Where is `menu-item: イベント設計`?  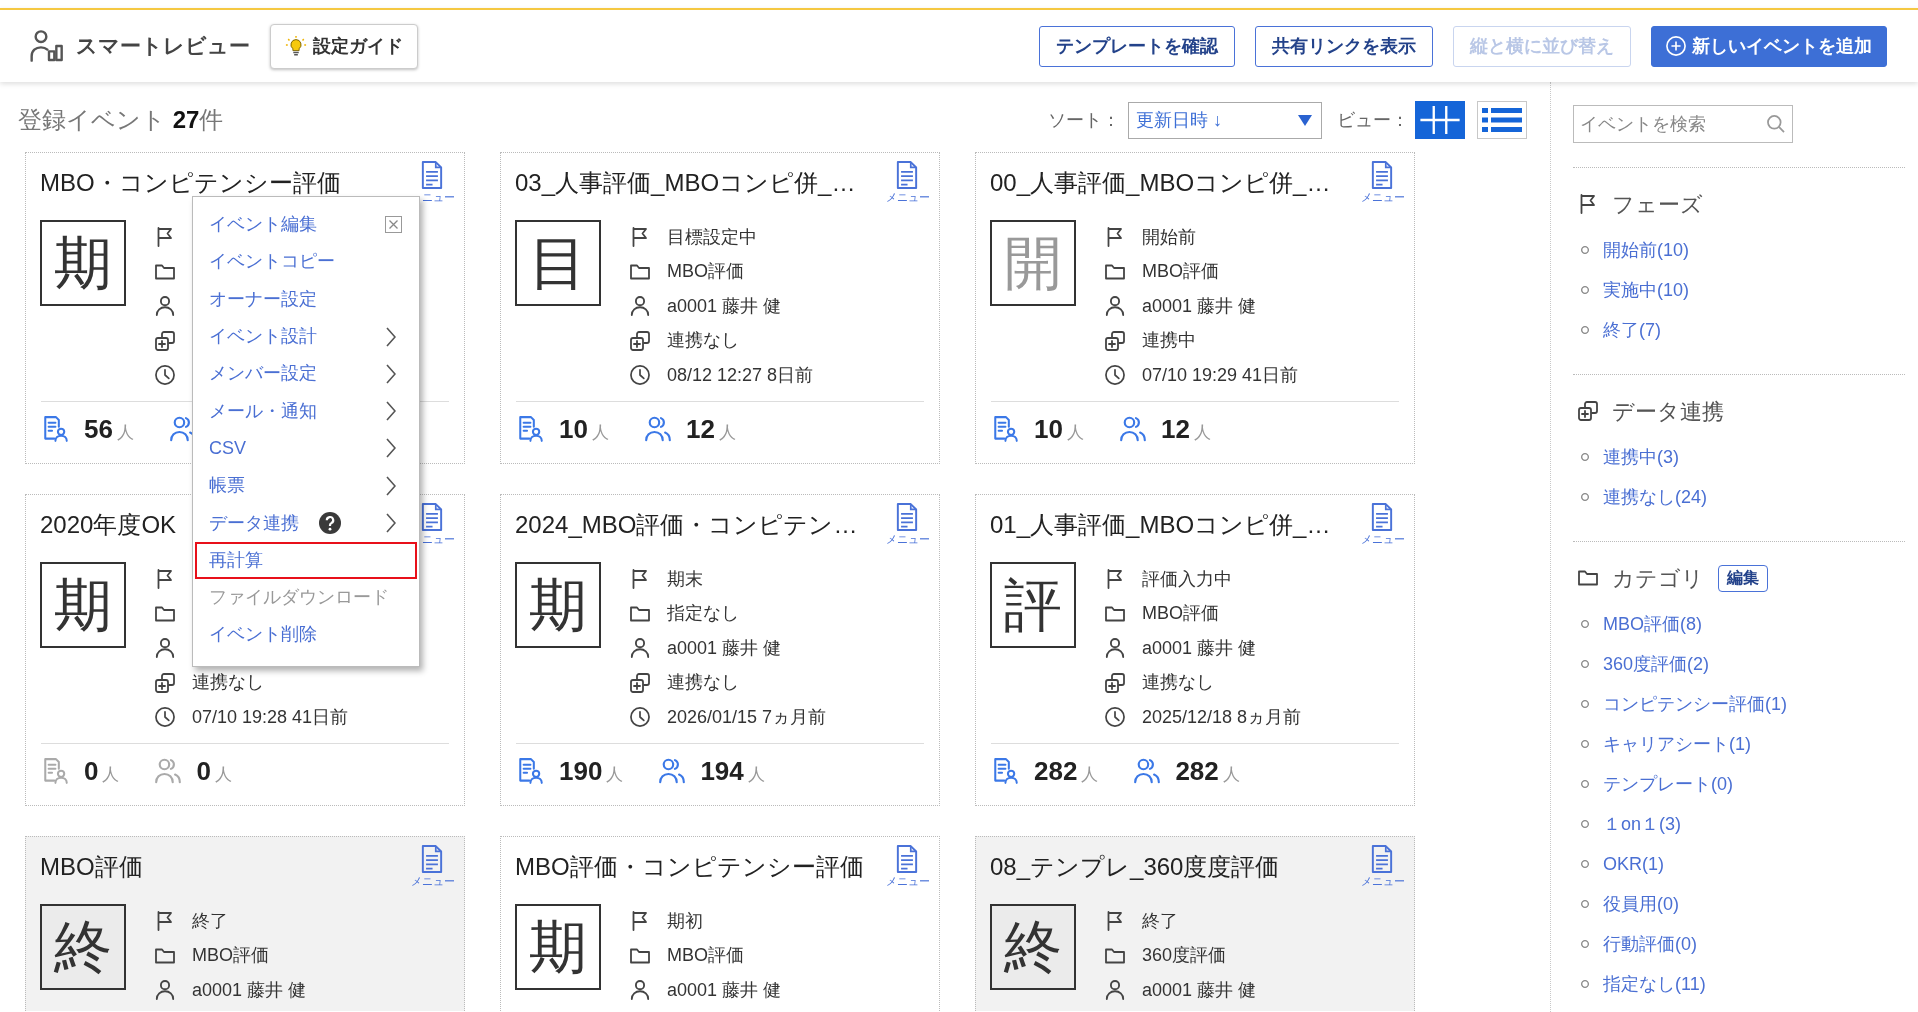 menu-item: イベント設計 is located at coordinates (306, 336).